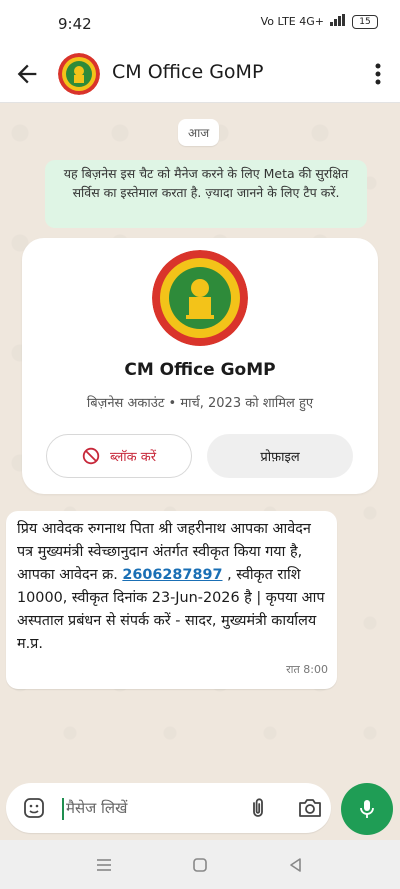 The height and width of the screenshot is (889, 400). Describe the element at coordinates (338, 21) in the screenshot. I see `signal-icon` at that location.